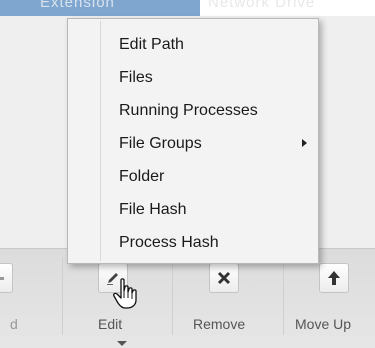 The width and height of the screenshot is (375, 348). What do you see at coordinates (6, 278) in the screenshot?
I see `plus-icon` at bounding box center [6, 278].